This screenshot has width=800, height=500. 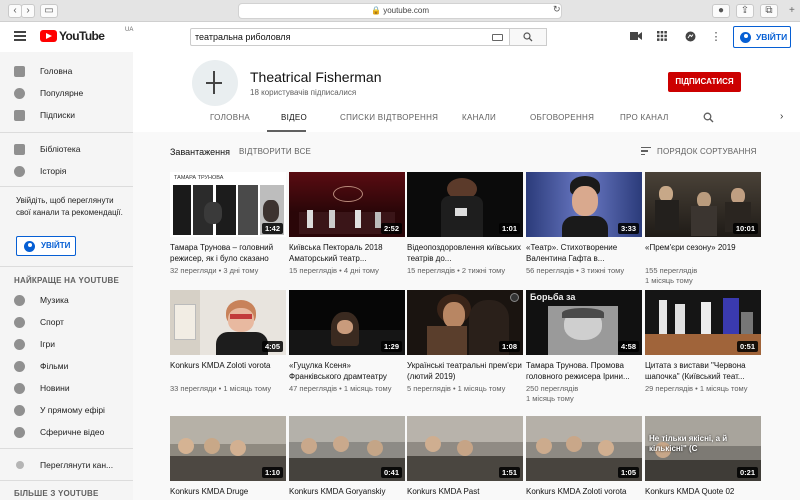 What do you see at coordinates (46, 246) in the screenshot?
I see `sidebar-signin-button: УВІЙТИ` at bounding box center [46, 246].